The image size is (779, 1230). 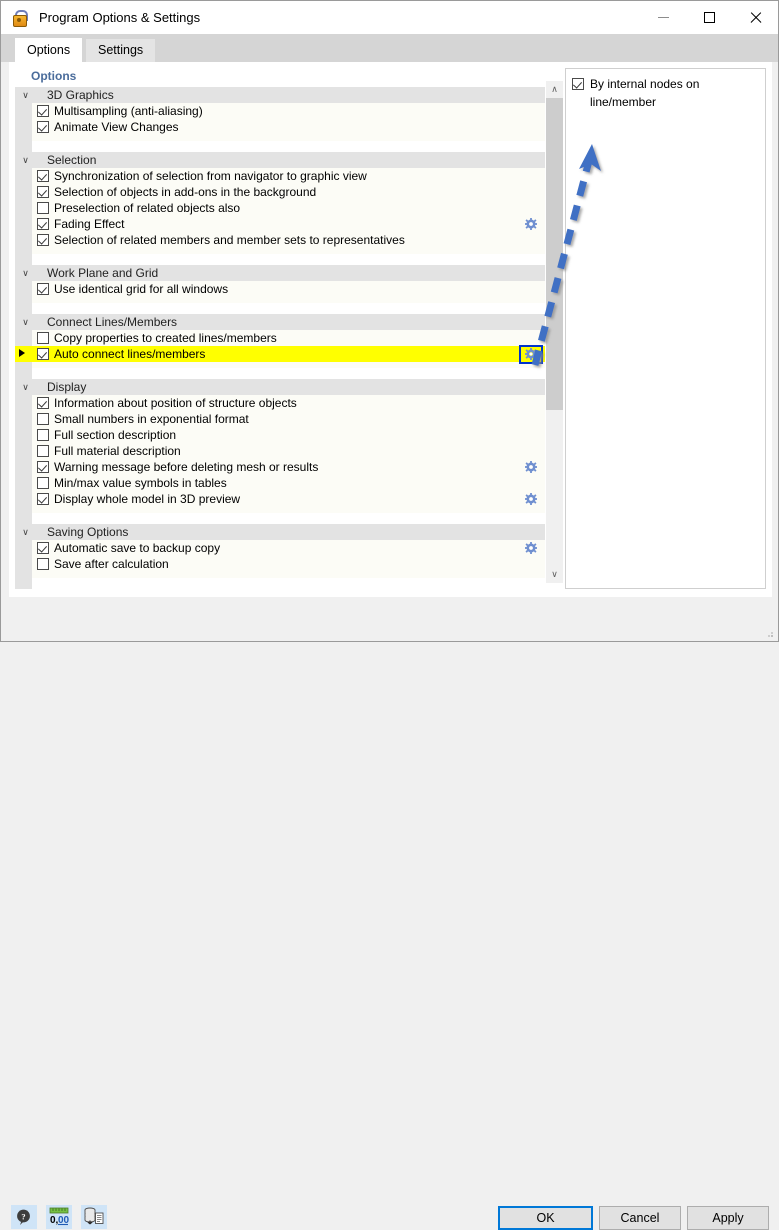 What do you see at coordinates (554, 89) in the screenshot?
I see `scroll-up-icon: ∧` at bounding box center [554, 89].